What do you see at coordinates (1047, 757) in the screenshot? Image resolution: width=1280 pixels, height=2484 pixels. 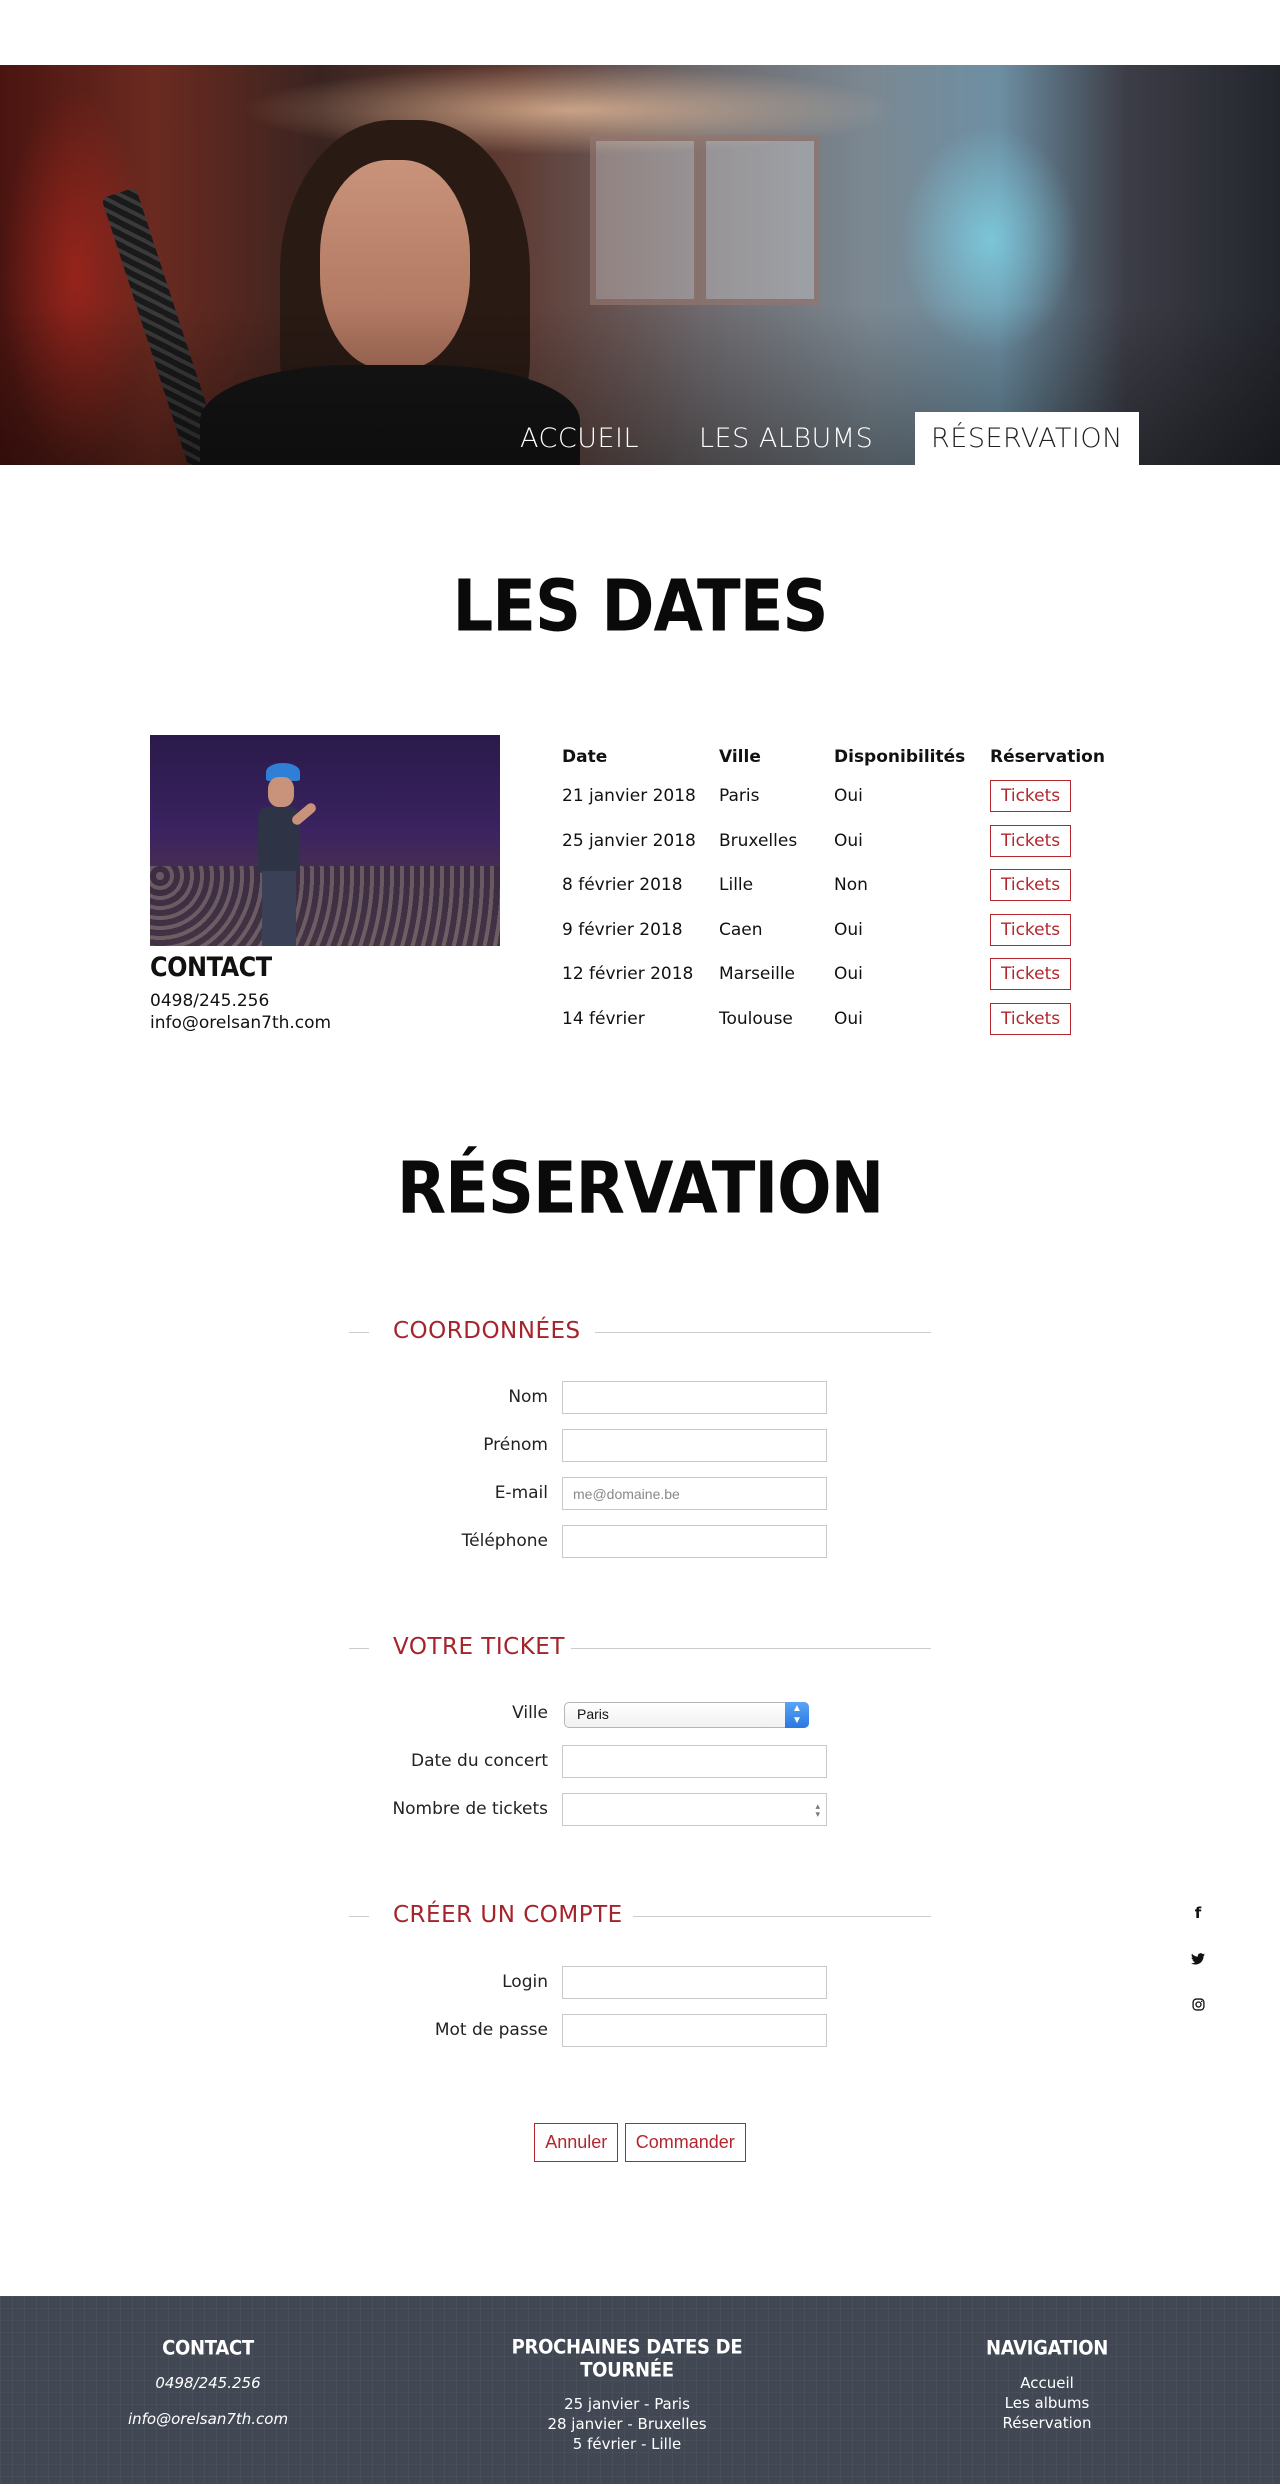 I see `col-reservation: Réservation` at bounding box center [1047, 757].